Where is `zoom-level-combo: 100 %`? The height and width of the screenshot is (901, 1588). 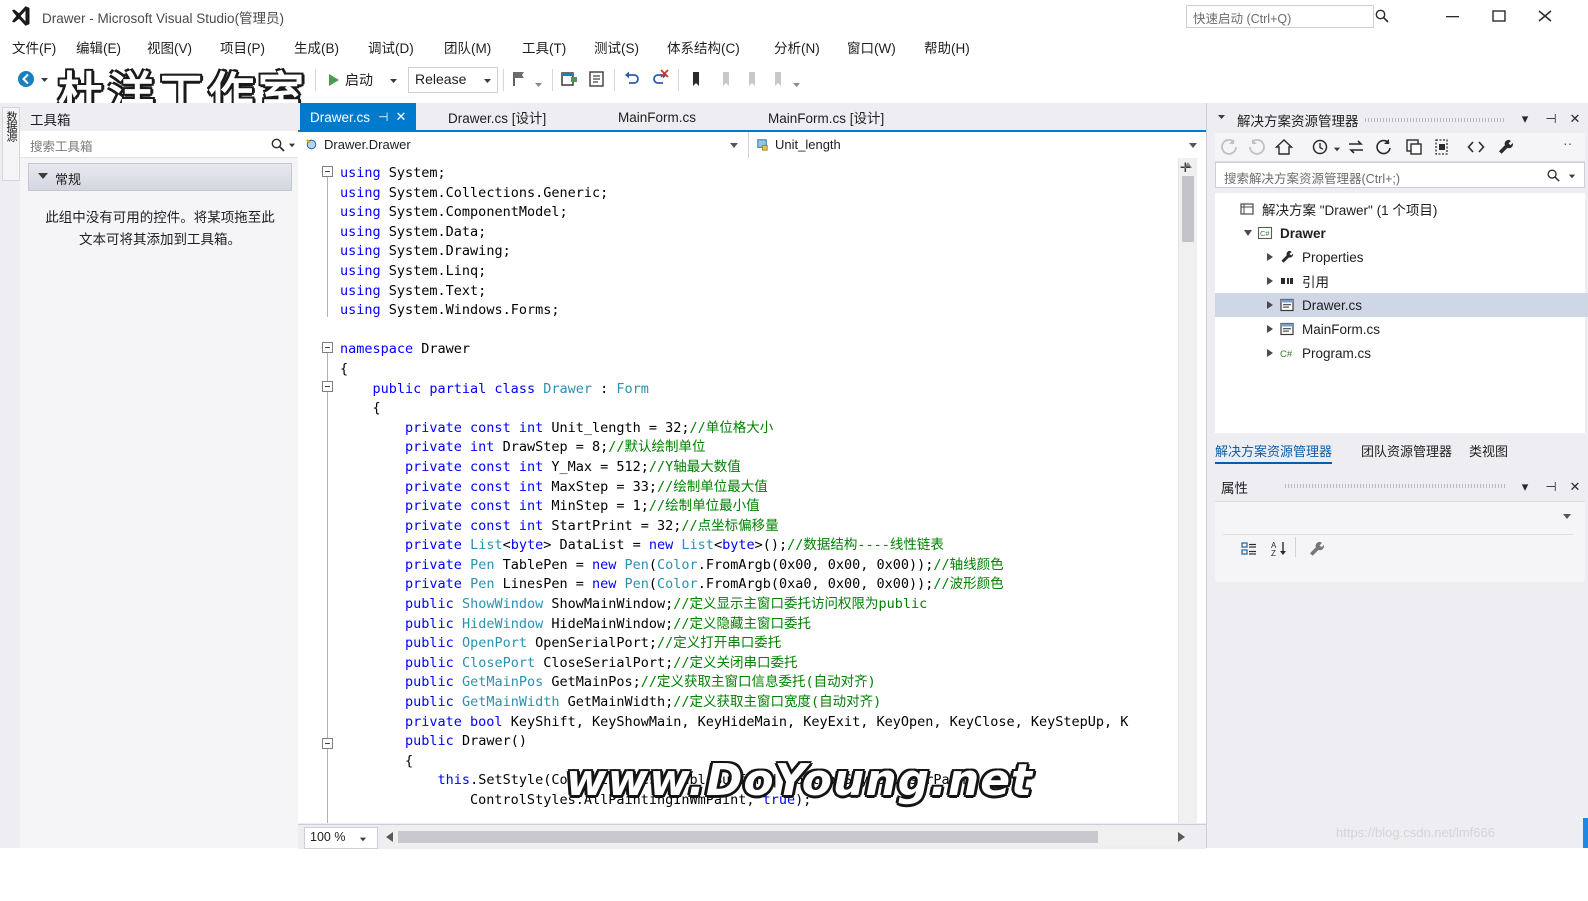 zoom-level-combo: 100 % is located at coordinates (341, 838).